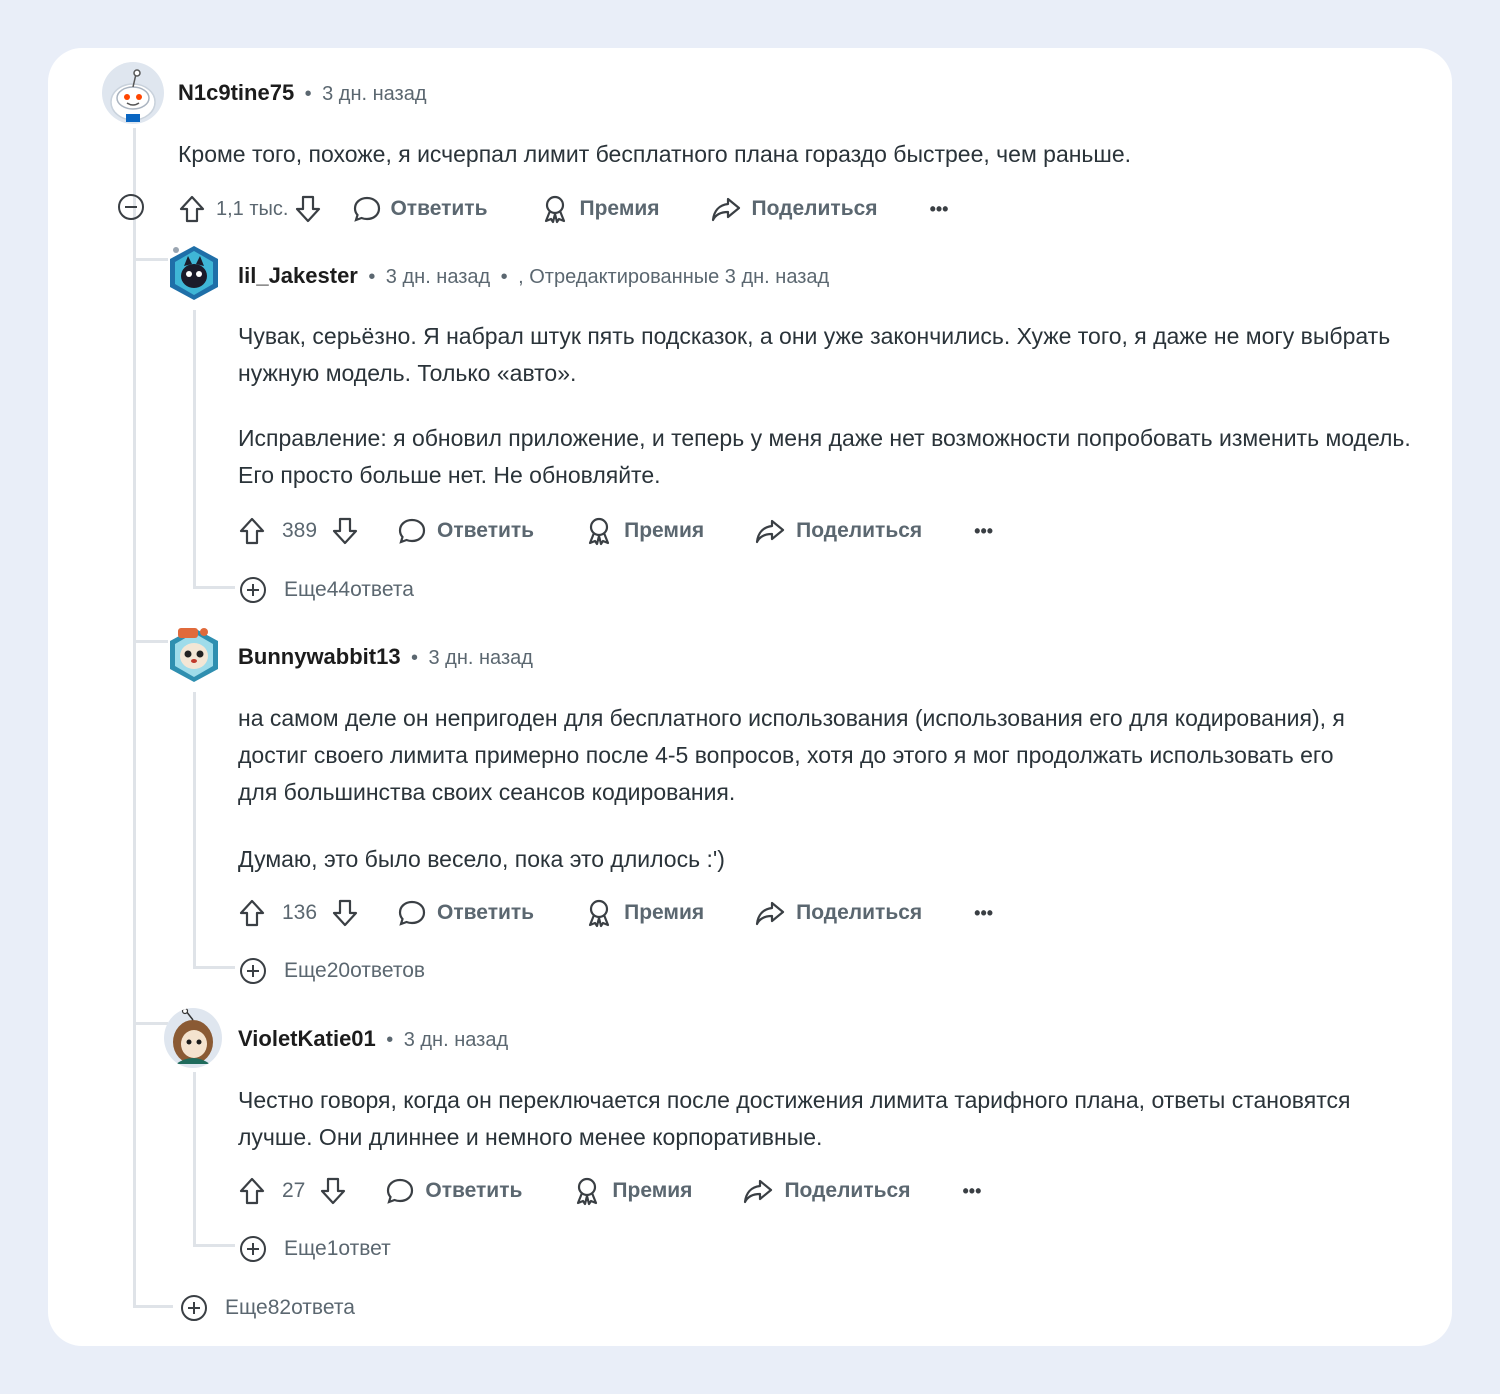  What do you see at coordinates (133, 95) in the screenshot?
I see `snoo-avatar-icon` at bounding box center [133, 95].